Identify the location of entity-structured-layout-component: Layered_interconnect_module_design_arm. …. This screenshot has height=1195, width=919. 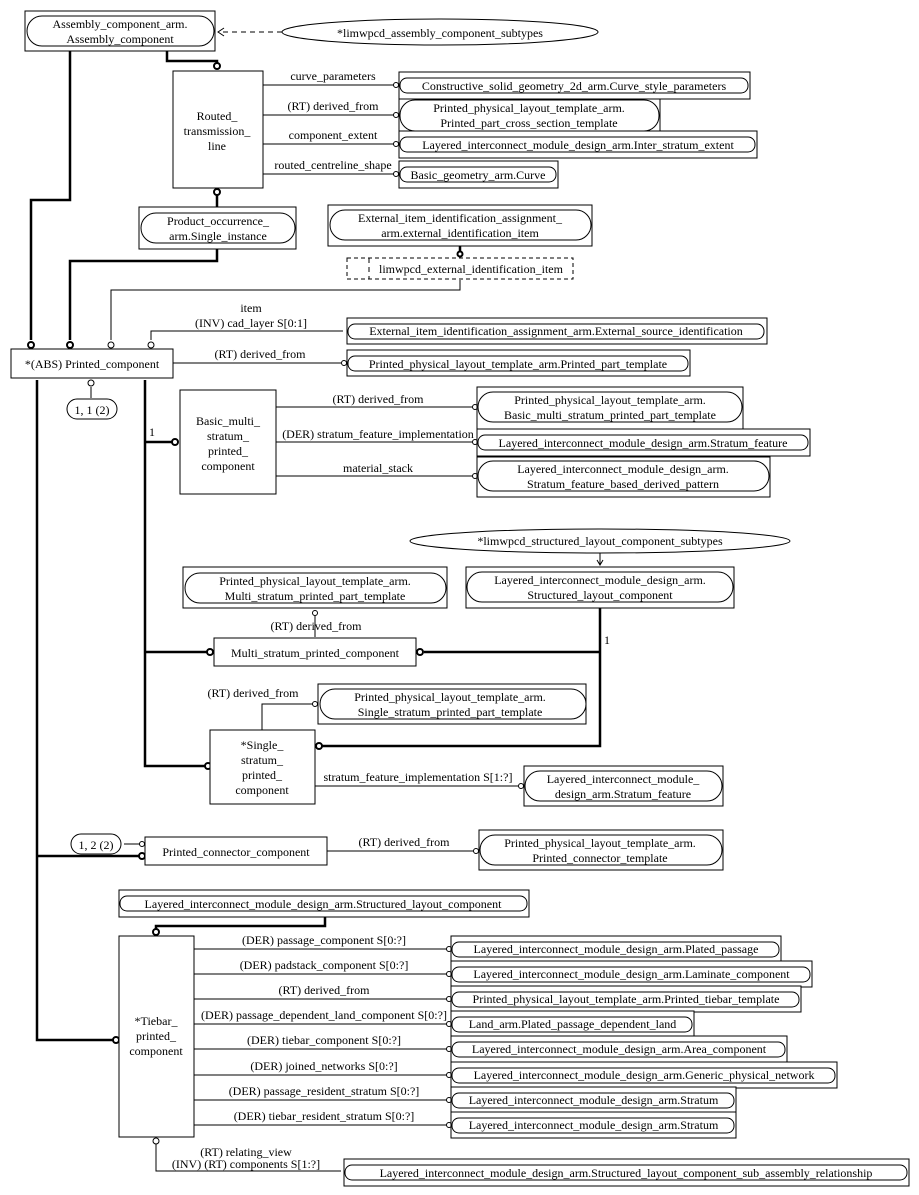
(600, 587).